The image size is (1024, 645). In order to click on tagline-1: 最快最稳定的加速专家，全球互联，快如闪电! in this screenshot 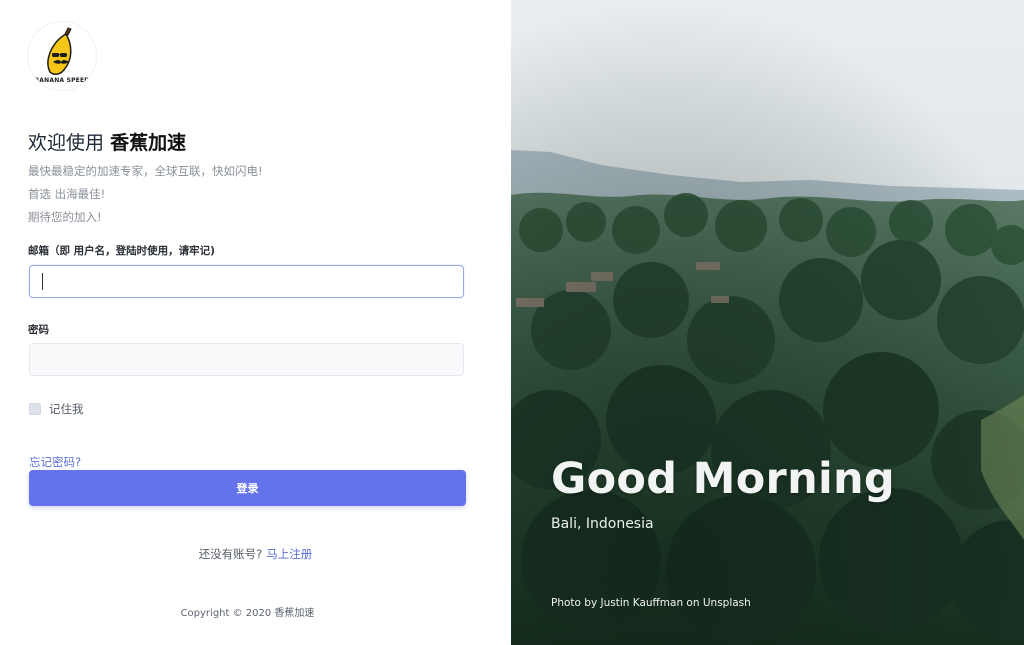, I will do `click(145, 171)`.